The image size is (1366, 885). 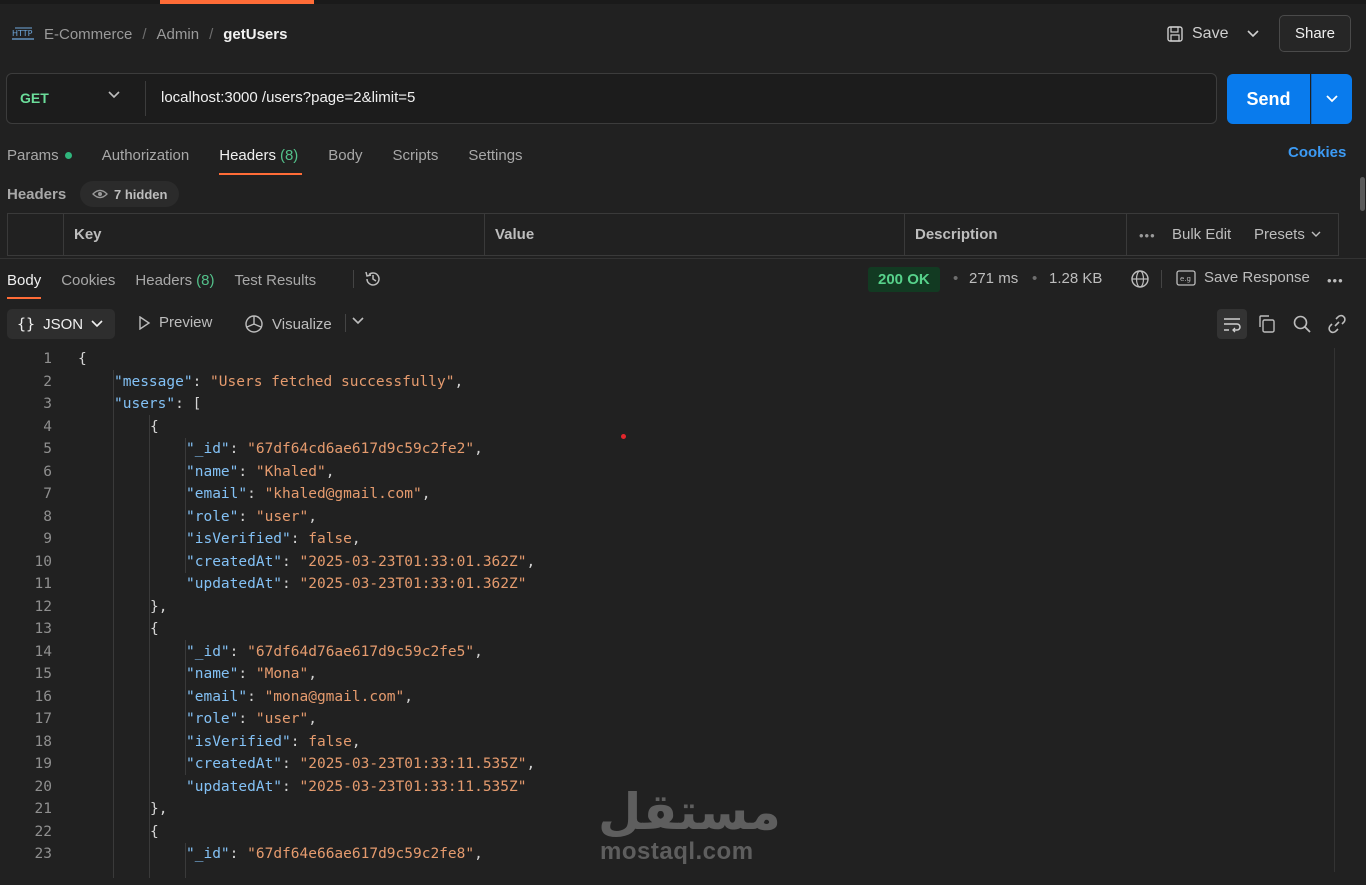 What do you see at coordinates (157, 404) in the screenshot?
I see `code-text: "users": [` at bounding box center [157, 404].